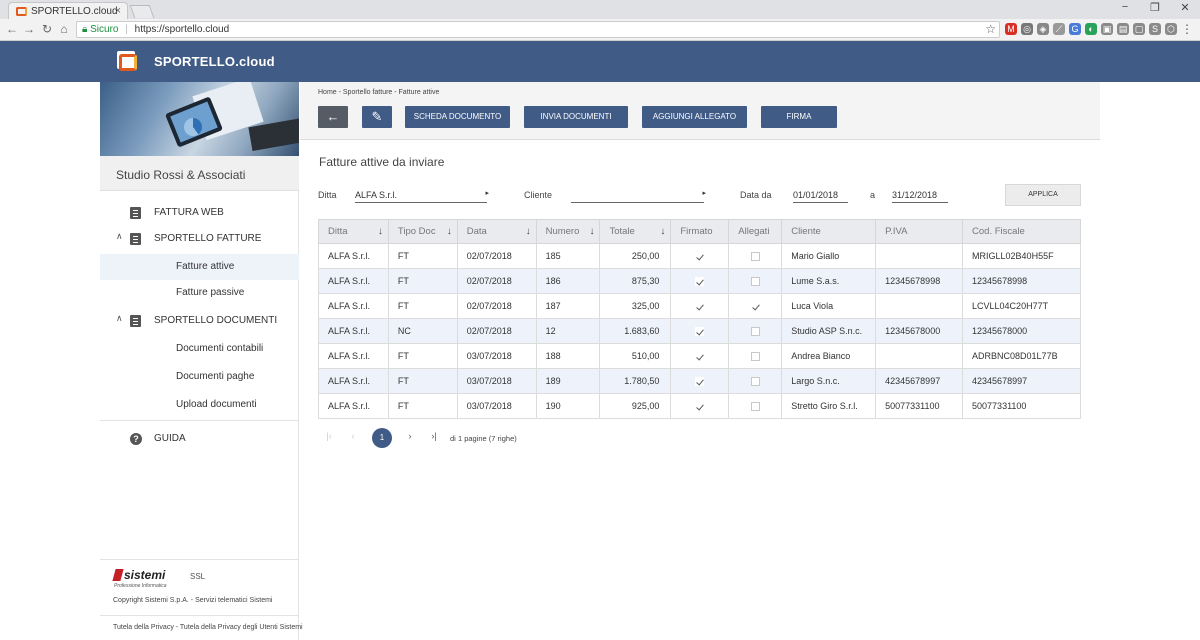 The width and height of the screenshot is (1200, 640). Describe the element at coordinates (635, 356) in the screenshot. I see `cell-totale: 510,00` at that location.